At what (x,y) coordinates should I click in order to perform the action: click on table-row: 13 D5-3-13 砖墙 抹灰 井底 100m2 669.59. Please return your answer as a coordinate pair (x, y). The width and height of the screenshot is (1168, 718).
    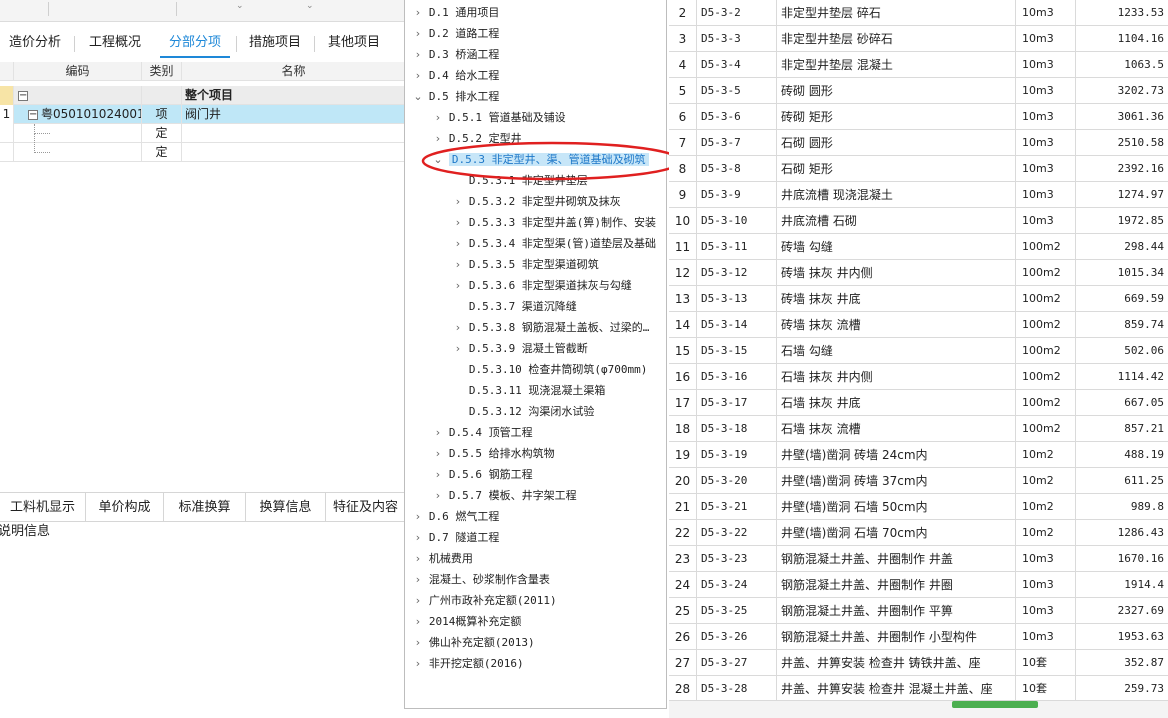
    Looking at the image, I should click on (918, 299).